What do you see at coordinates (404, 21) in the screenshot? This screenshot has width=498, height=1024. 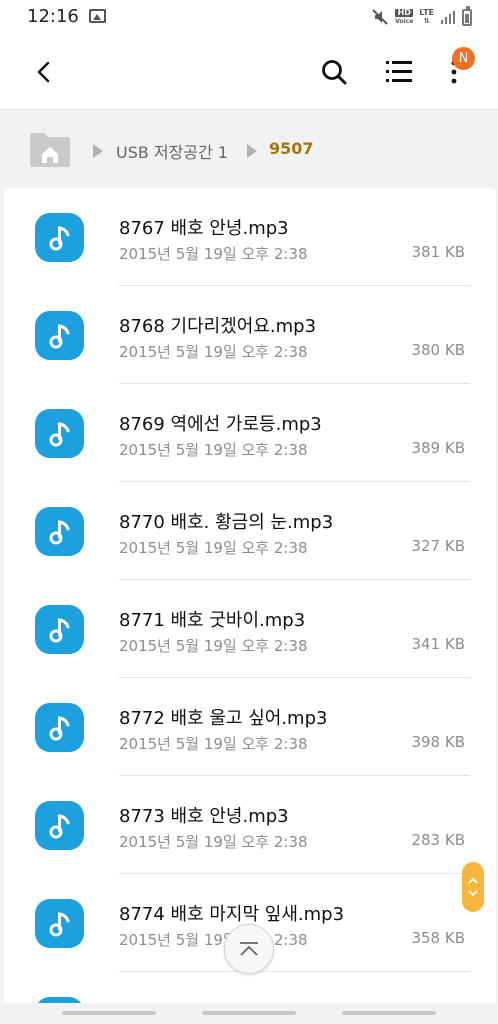 I see `voice-label: Voice` at bounding box center [404, 21].